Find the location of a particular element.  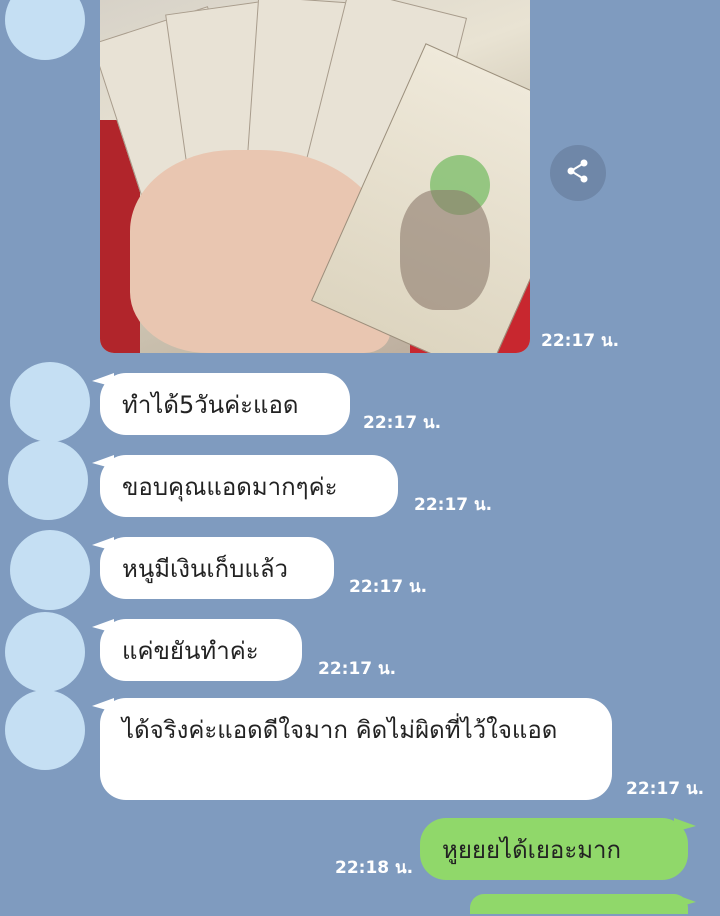

message-text: หนูมีเงินเก็บแล้ว is located at coordinates (205, 568).